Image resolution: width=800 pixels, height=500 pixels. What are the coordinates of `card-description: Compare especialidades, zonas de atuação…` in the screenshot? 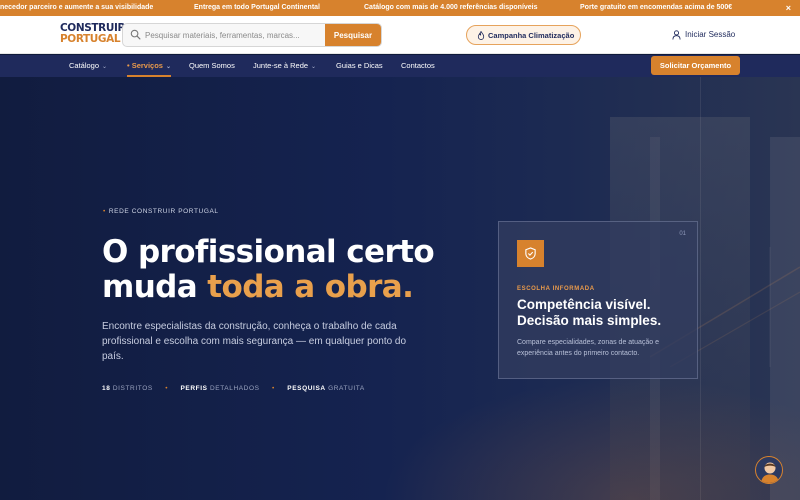 It's located at (588, 348).